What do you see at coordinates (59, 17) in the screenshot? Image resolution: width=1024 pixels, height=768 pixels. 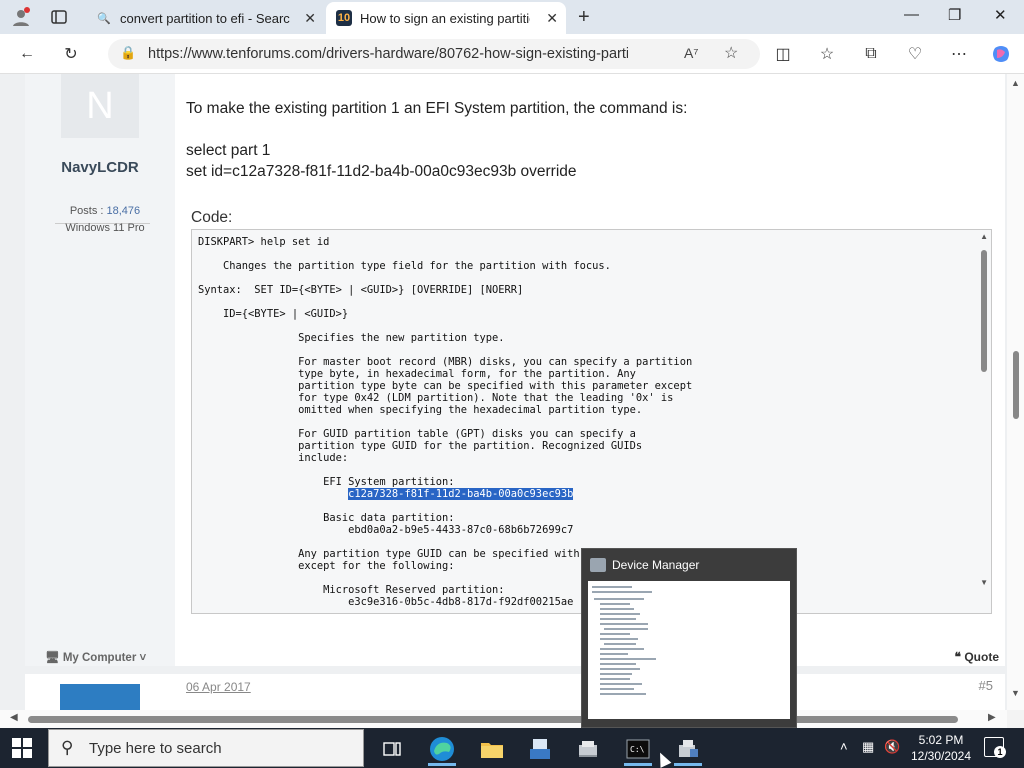 I see `tab-actions-icon` at bounding box center [59, 17].